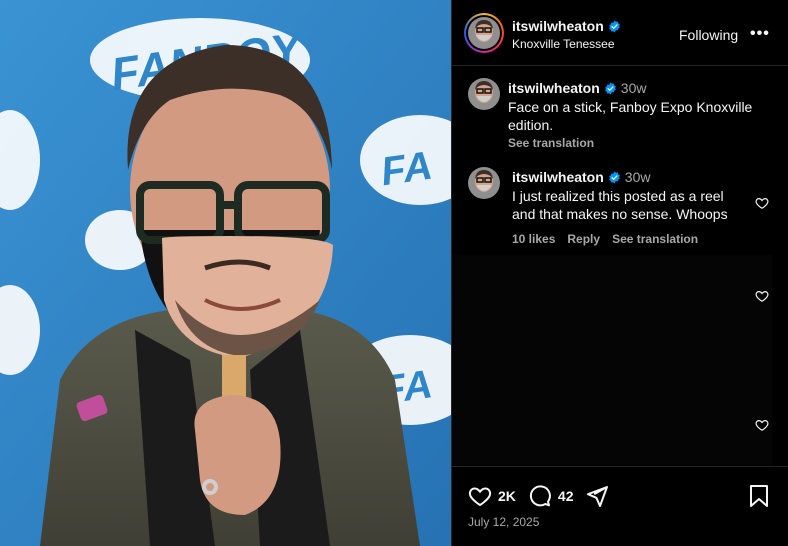  I want to click on caption-avatar, so click(484, 94).